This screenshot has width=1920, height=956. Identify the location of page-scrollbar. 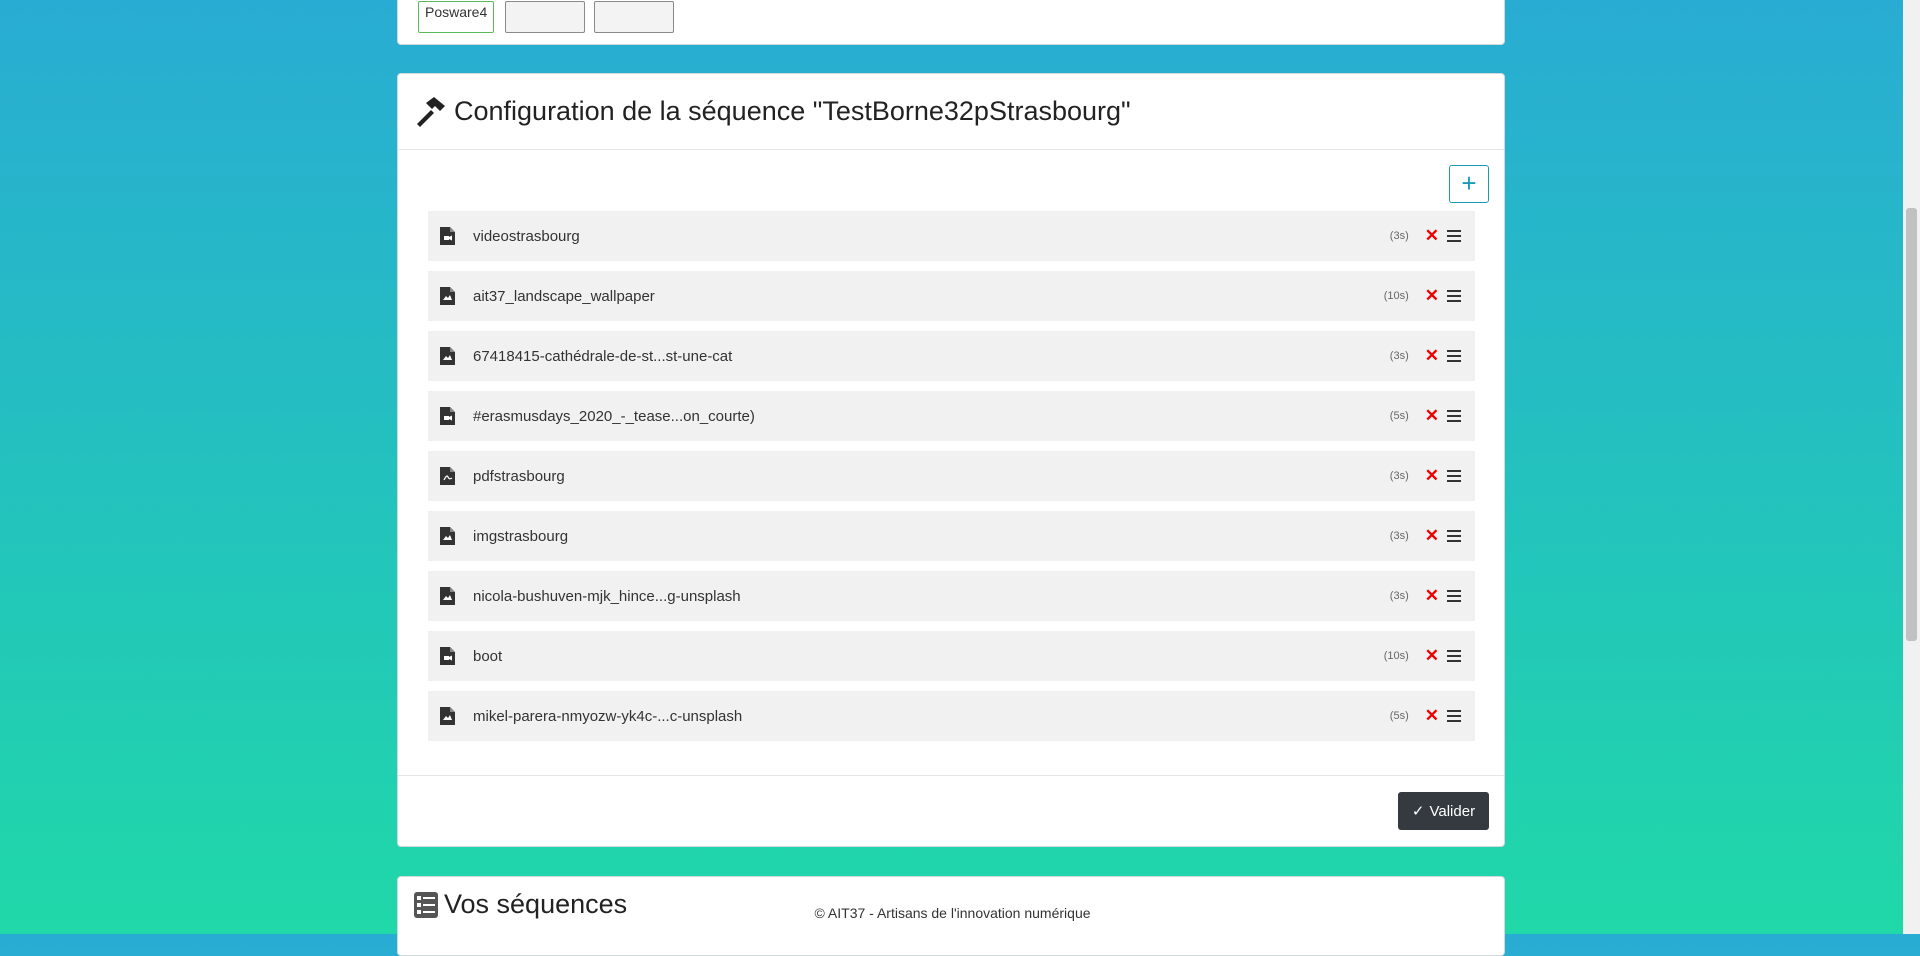
(1911, 467).